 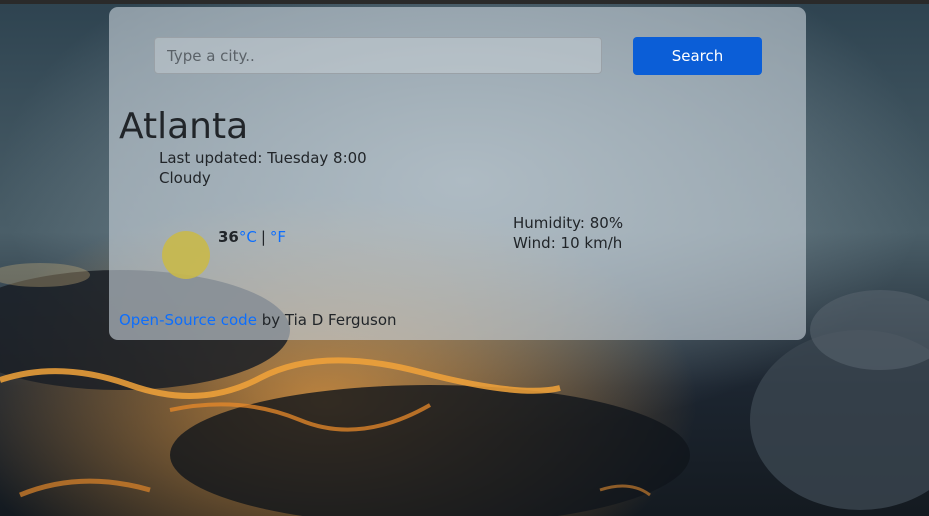 I want to click on weather-meta: Last updated: Tuesday 8:00 Cloudy, so click(x=263, y=168).